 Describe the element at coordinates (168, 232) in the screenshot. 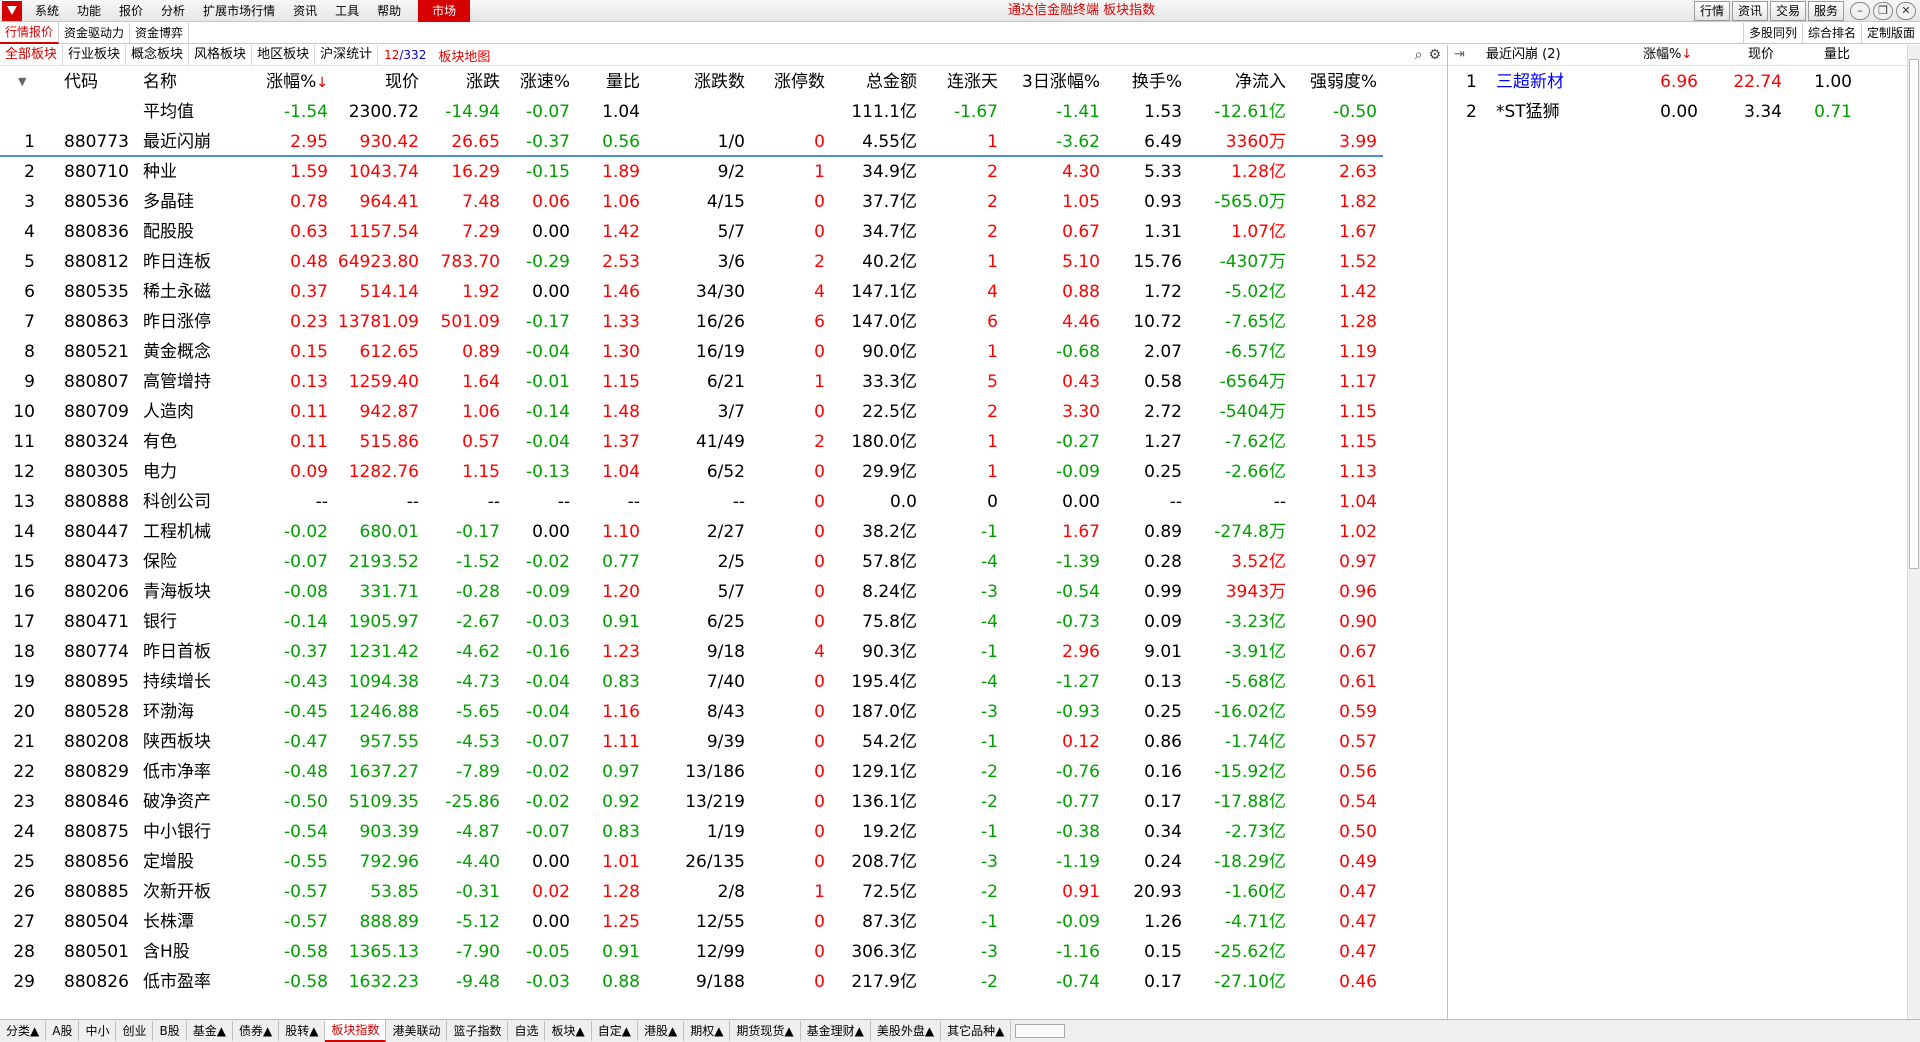

I see `sector-name: 配股股` at that location.